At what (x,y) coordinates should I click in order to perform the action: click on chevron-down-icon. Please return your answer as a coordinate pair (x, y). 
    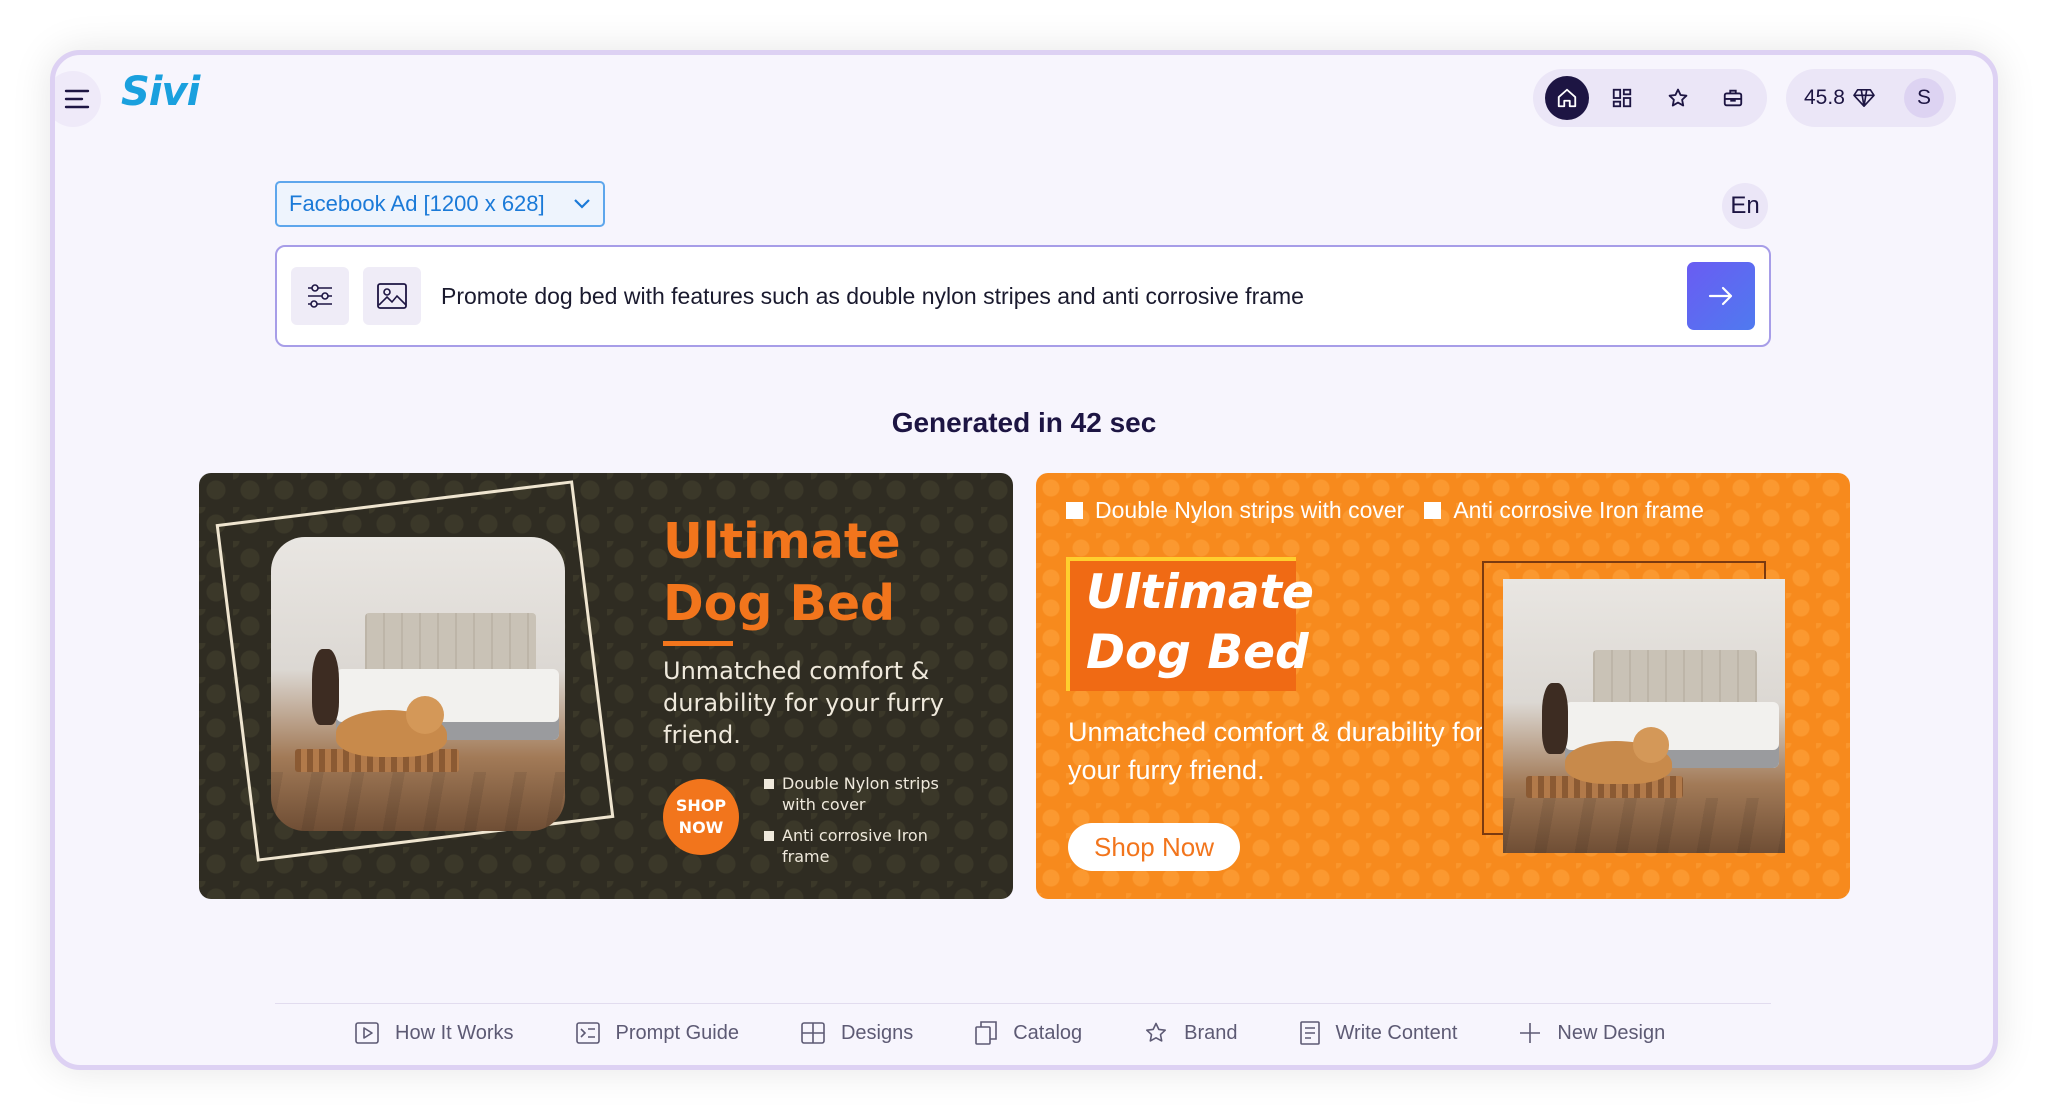
    Looking at the image, I should click on (582, 204).